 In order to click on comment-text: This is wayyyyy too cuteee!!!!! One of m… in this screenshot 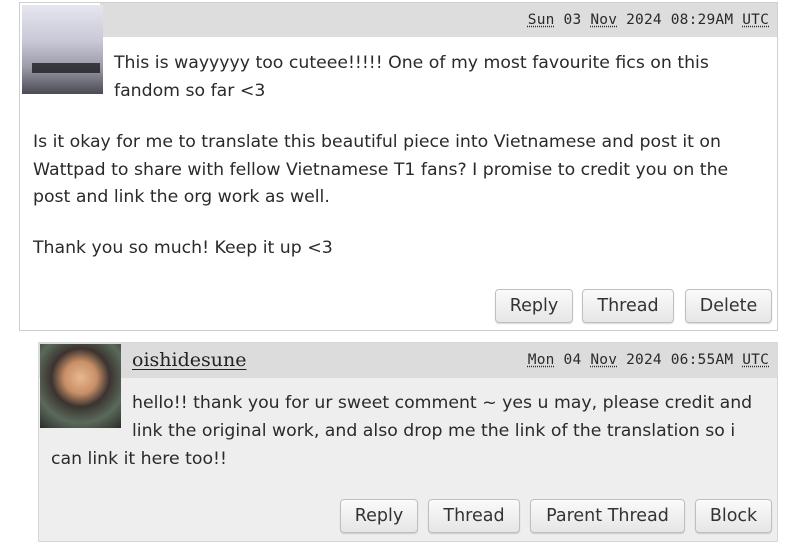, I will do `click(411, 77)`.